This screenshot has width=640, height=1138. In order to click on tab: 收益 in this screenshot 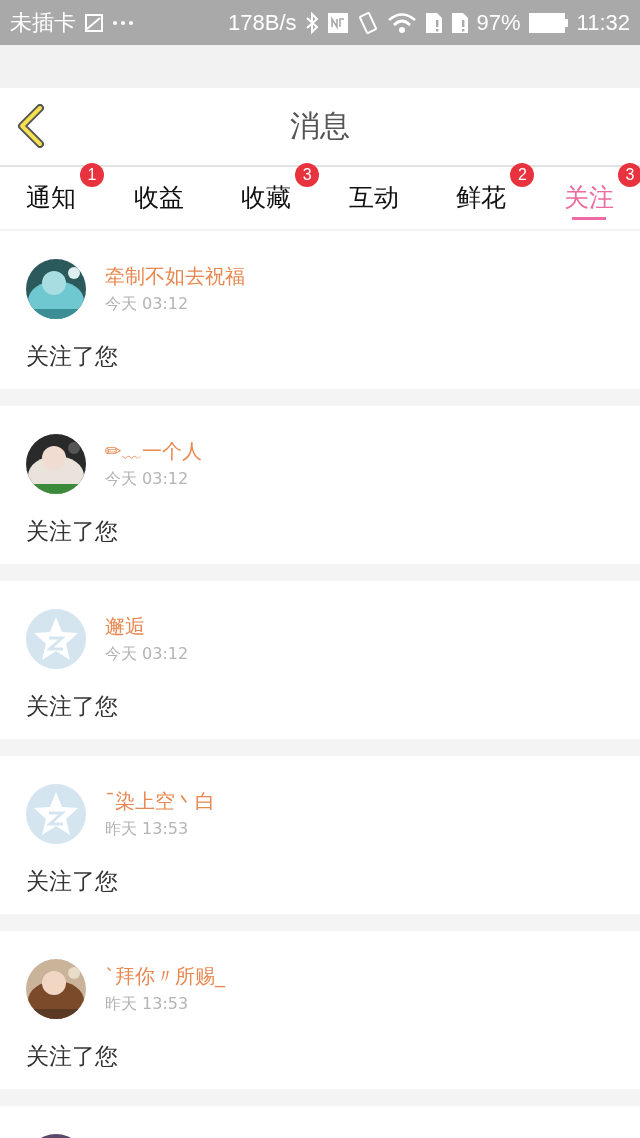, I will do `click(158, 195)`.